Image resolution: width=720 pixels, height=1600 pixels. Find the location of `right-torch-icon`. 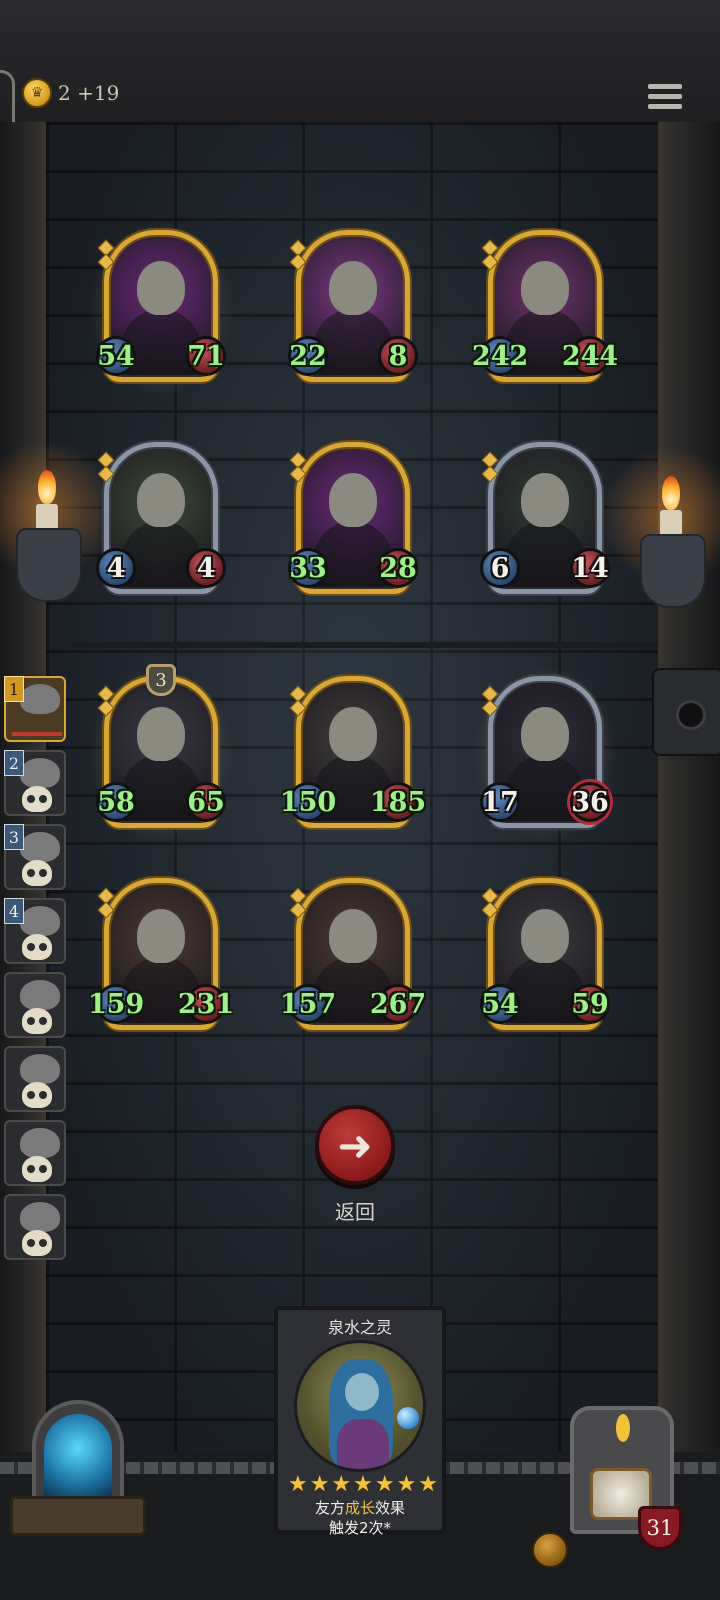

right-torch-icon is located at coordinates (660, 536).